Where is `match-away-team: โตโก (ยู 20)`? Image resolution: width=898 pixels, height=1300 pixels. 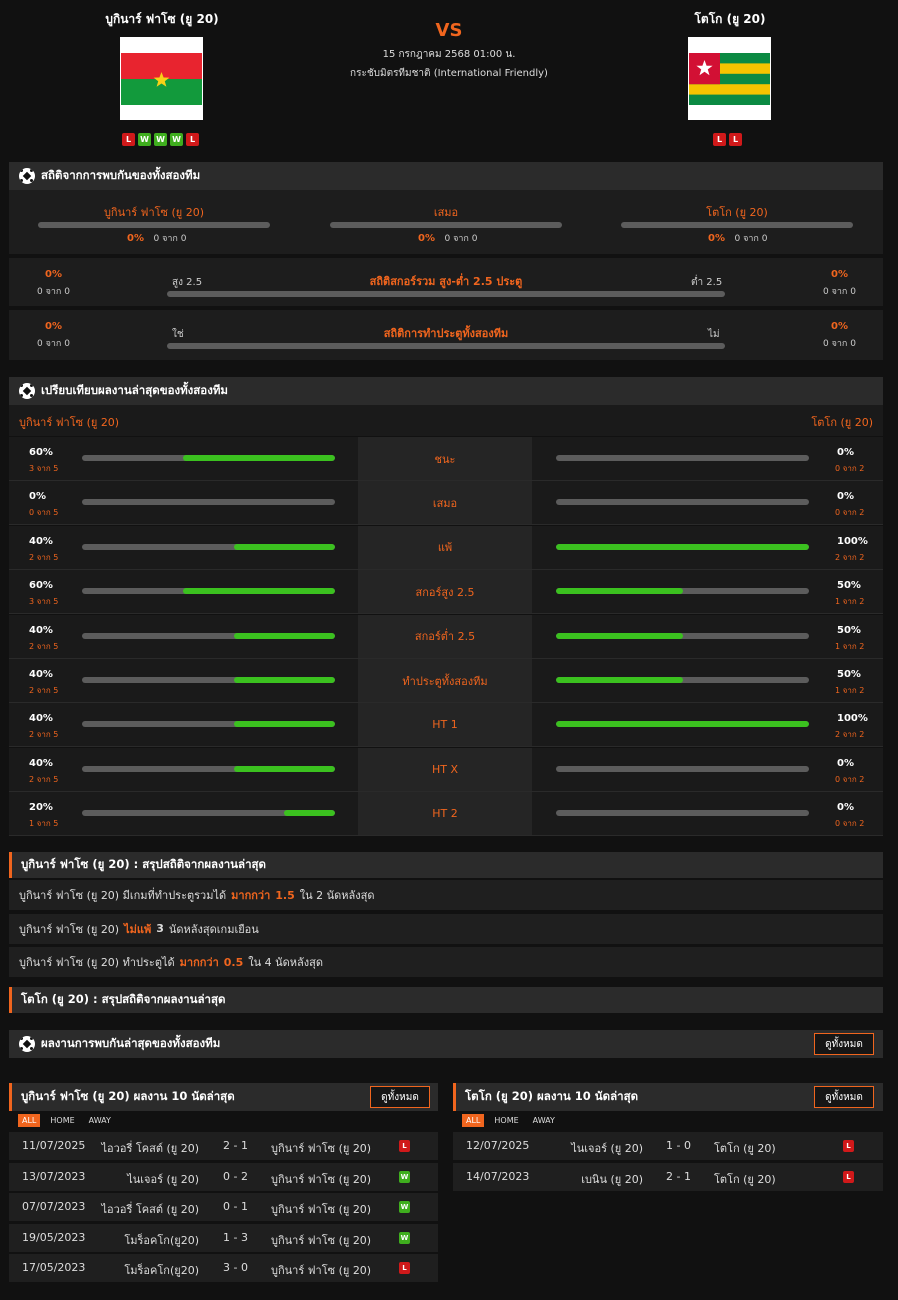 match-away-team: โตโก (ยู 20) is located at coordinates (745, 1179).